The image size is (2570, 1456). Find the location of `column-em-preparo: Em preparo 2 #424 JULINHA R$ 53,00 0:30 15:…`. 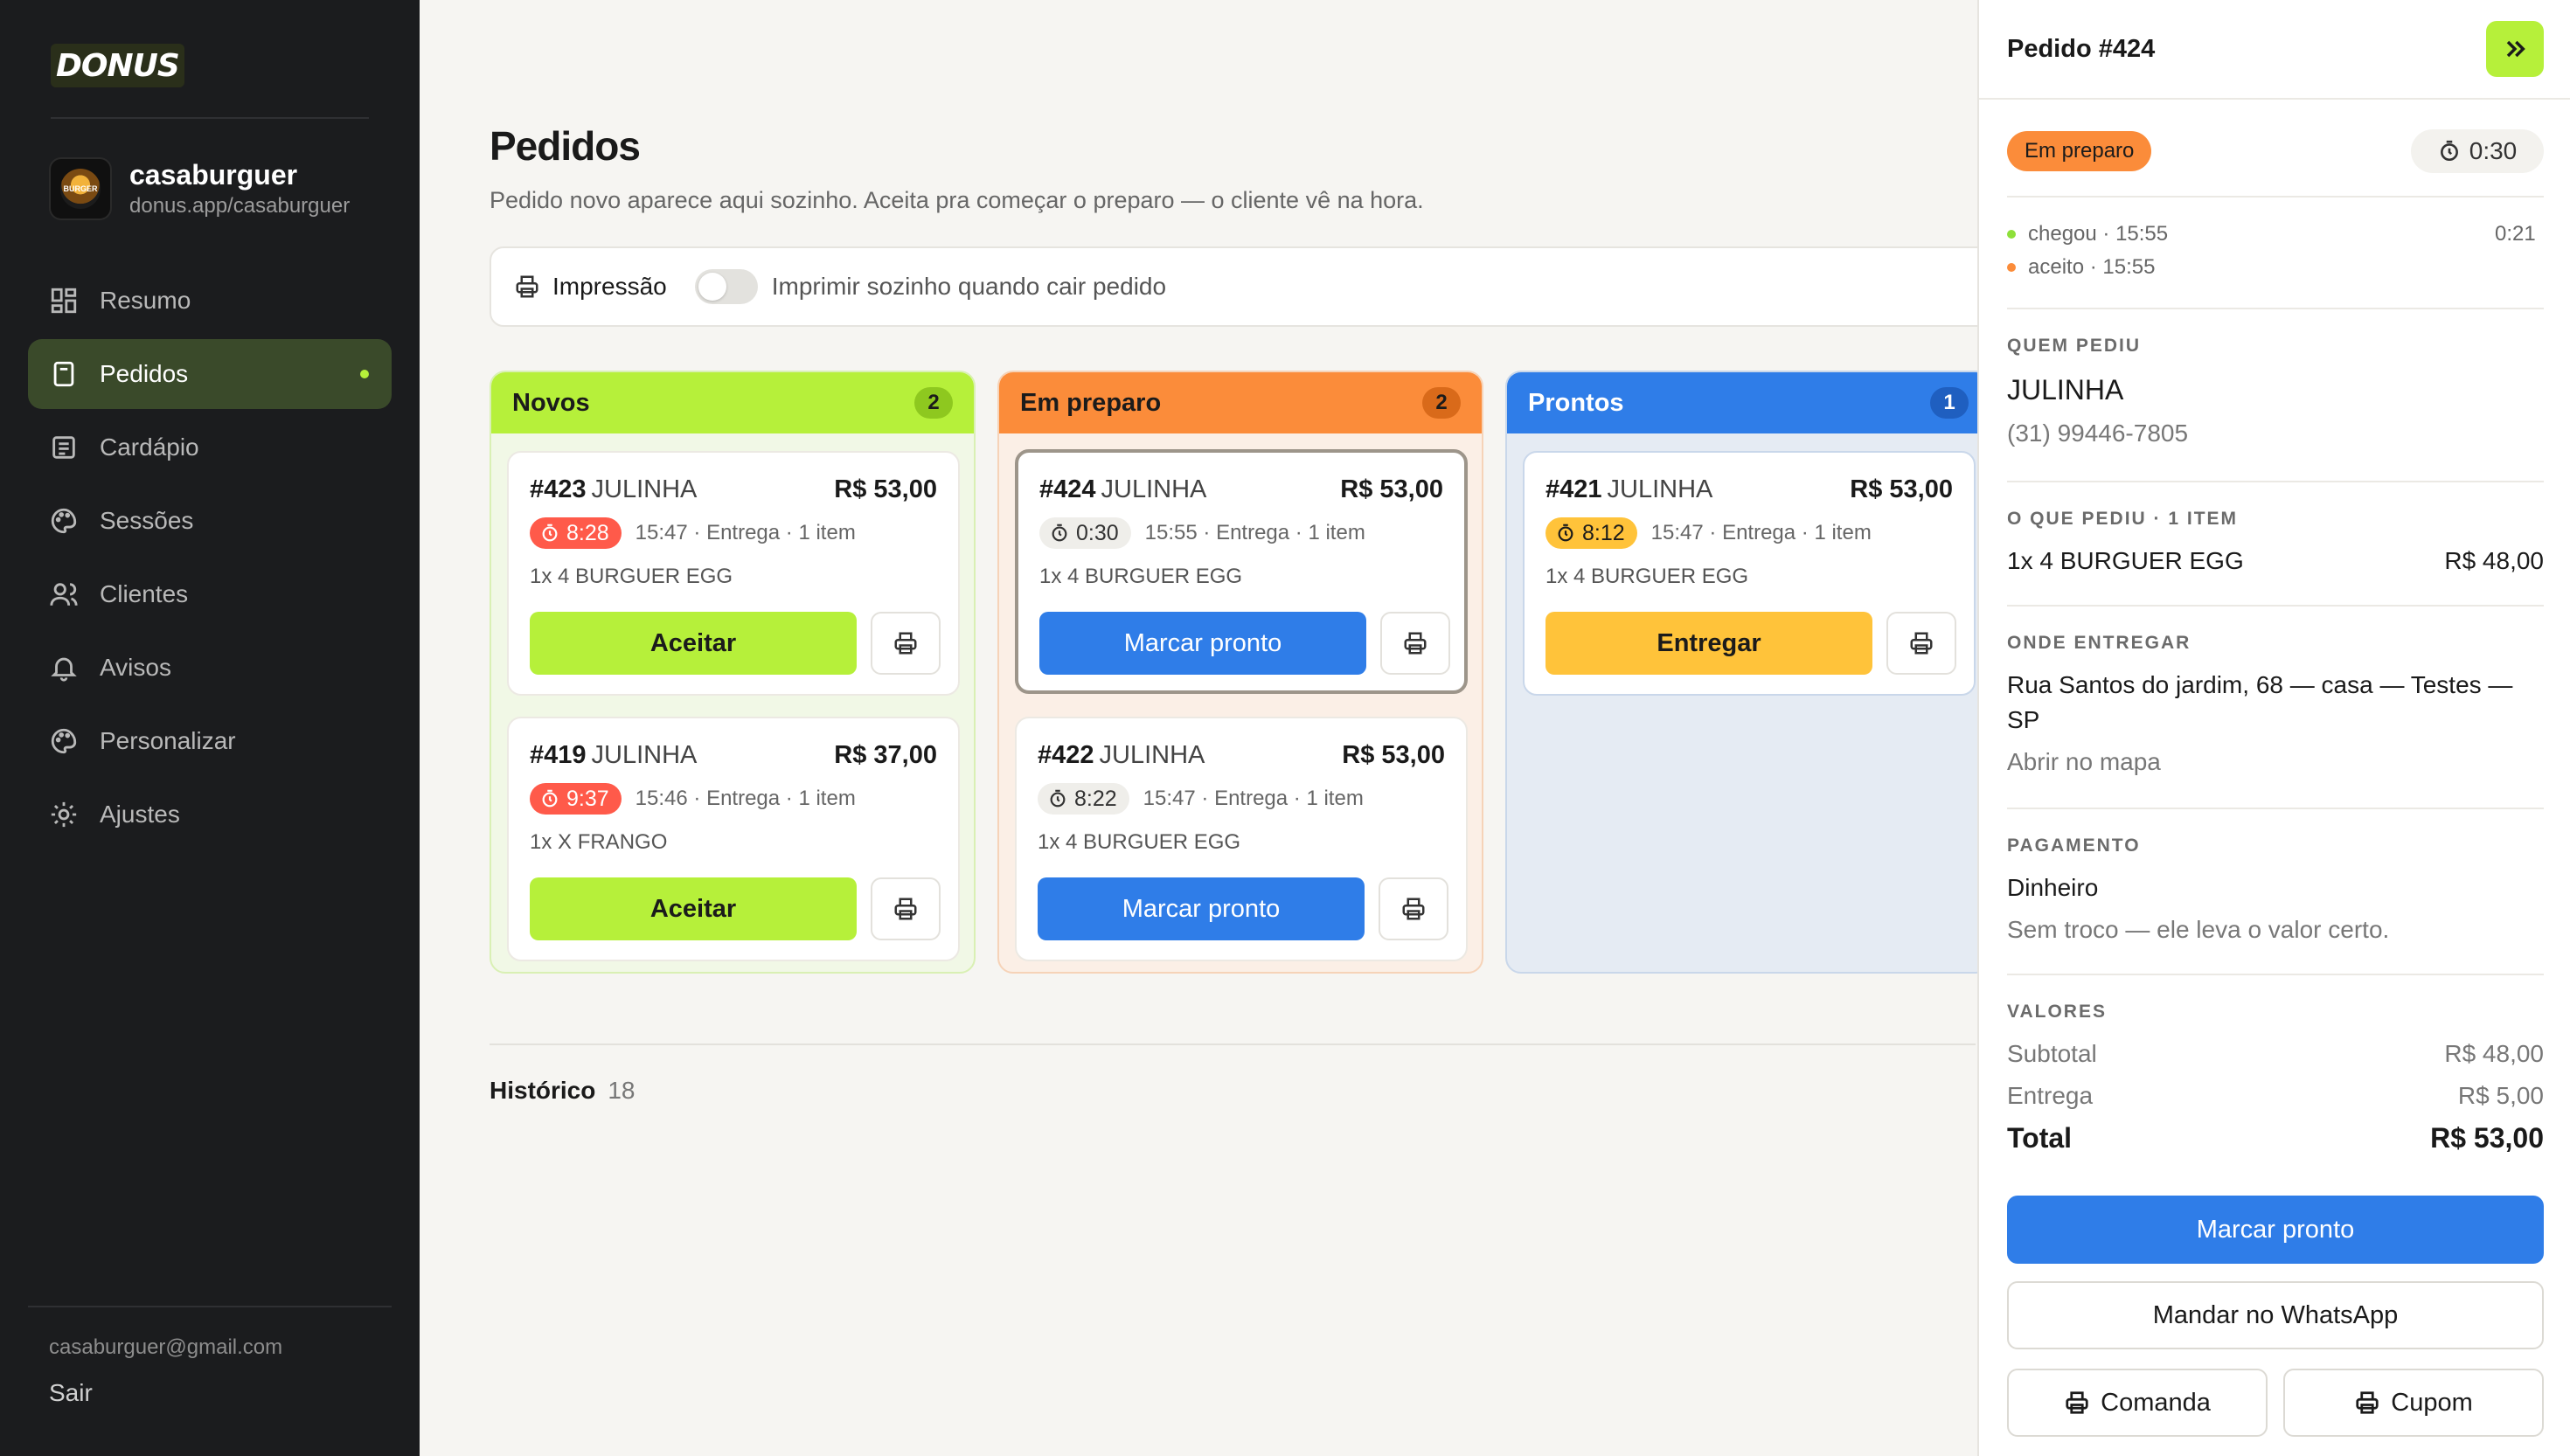

column-em-preparo: Em preparo 2 #424 JULINHA R$ 53,00 0:30 15:… is located at coordinates (1240, 672).